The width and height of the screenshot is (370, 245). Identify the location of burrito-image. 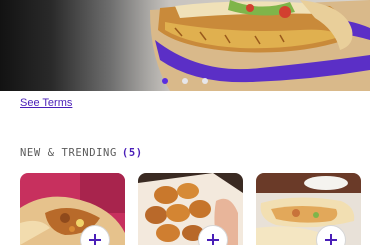
(72, 209).